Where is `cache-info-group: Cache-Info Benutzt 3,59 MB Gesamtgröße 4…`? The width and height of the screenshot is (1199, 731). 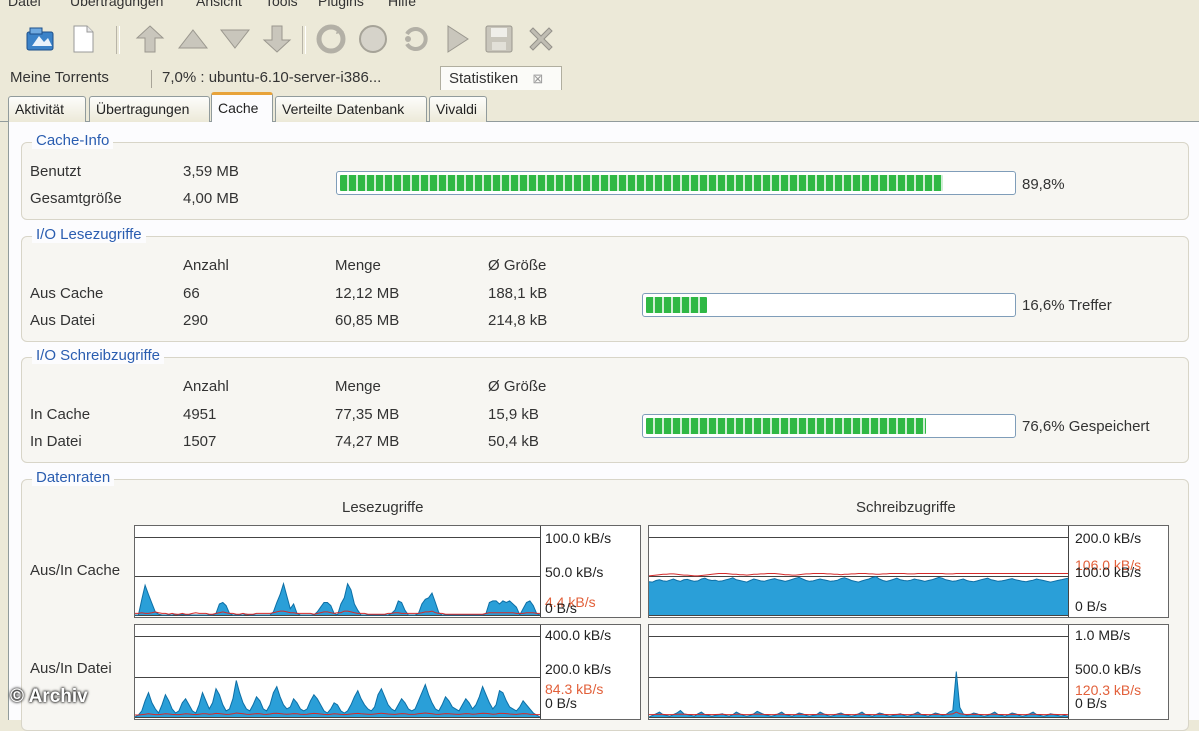 cache-info-group: Cache-Info Benutzt 3,59 MB Gesamtgröße 4… is located at coordinates (605, 176).